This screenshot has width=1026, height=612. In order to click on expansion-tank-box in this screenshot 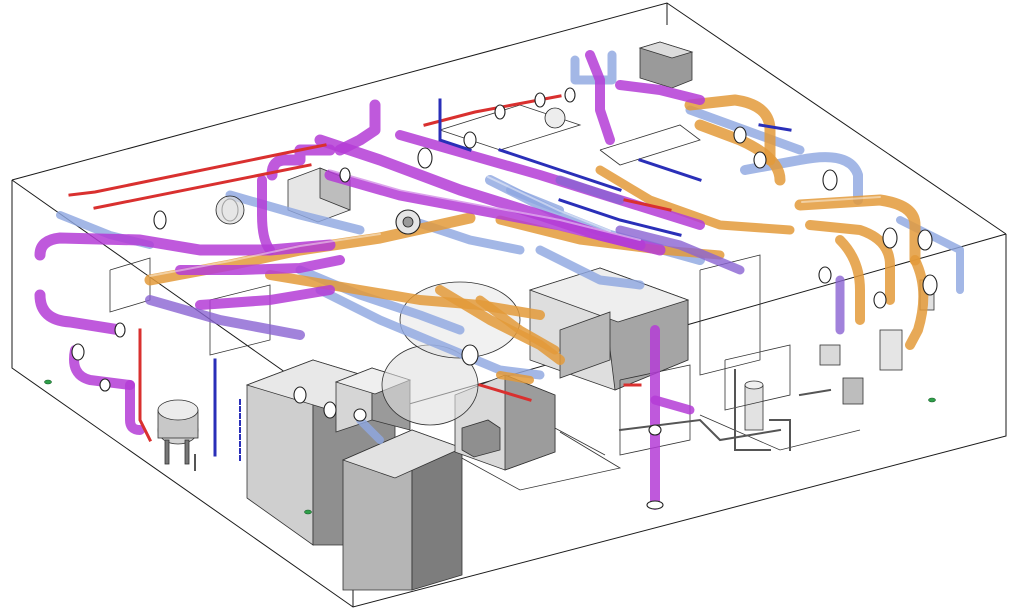, I will do `click(666, 65)`.